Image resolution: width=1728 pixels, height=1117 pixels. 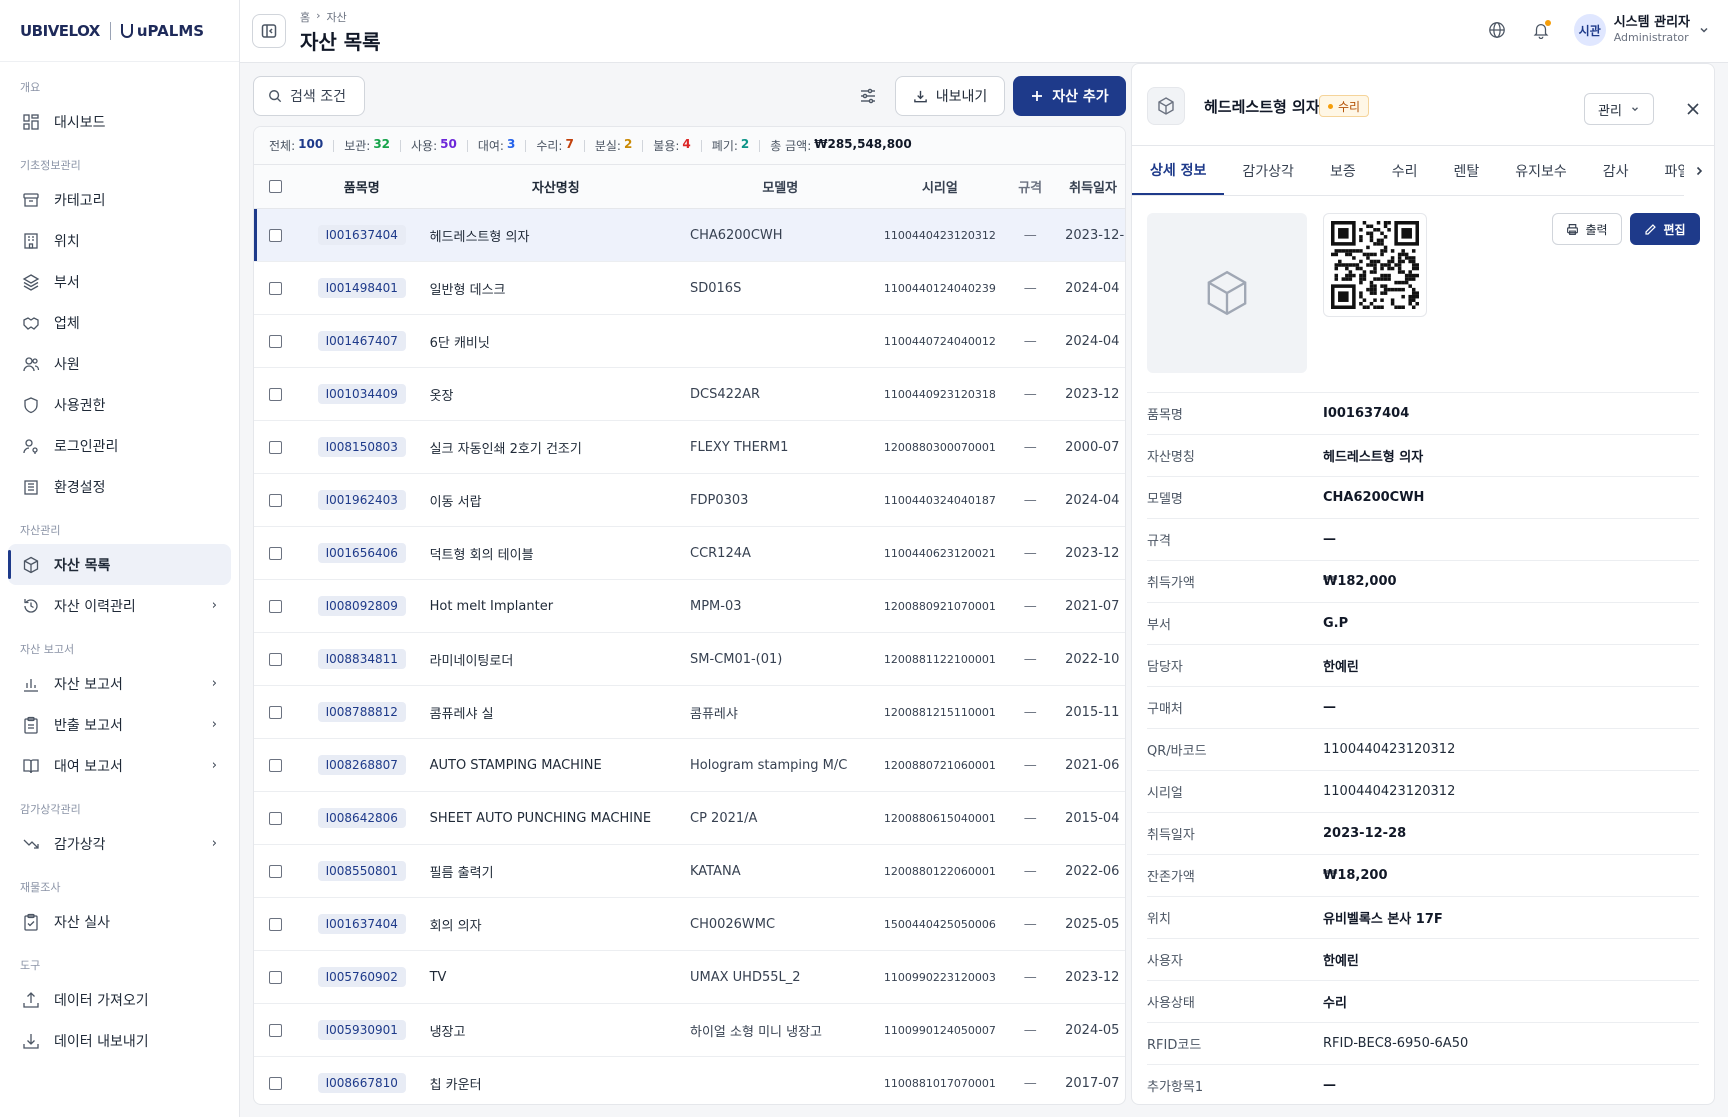 What do you see at coordinates (720, 553) in the screenshot?
I see `model-cell: CCR124A` at bounding box center [720, 553].